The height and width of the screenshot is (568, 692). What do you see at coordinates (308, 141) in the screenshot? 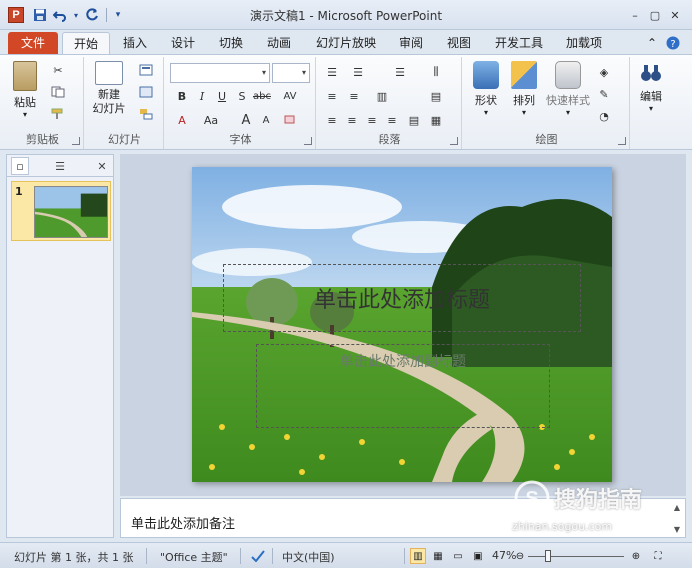
I see `font-launcher-icon` at bounding box center [308, 141].